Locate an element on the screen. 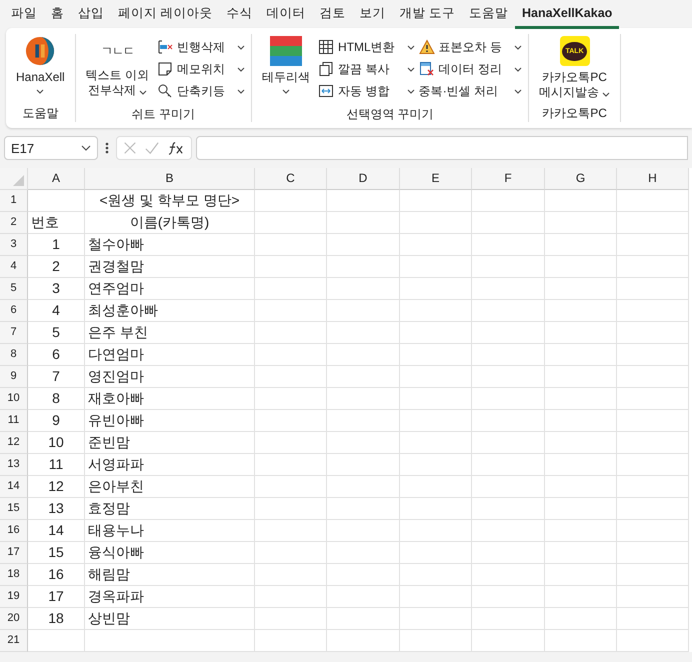  column-header: F is located at coordinates (508, 179).